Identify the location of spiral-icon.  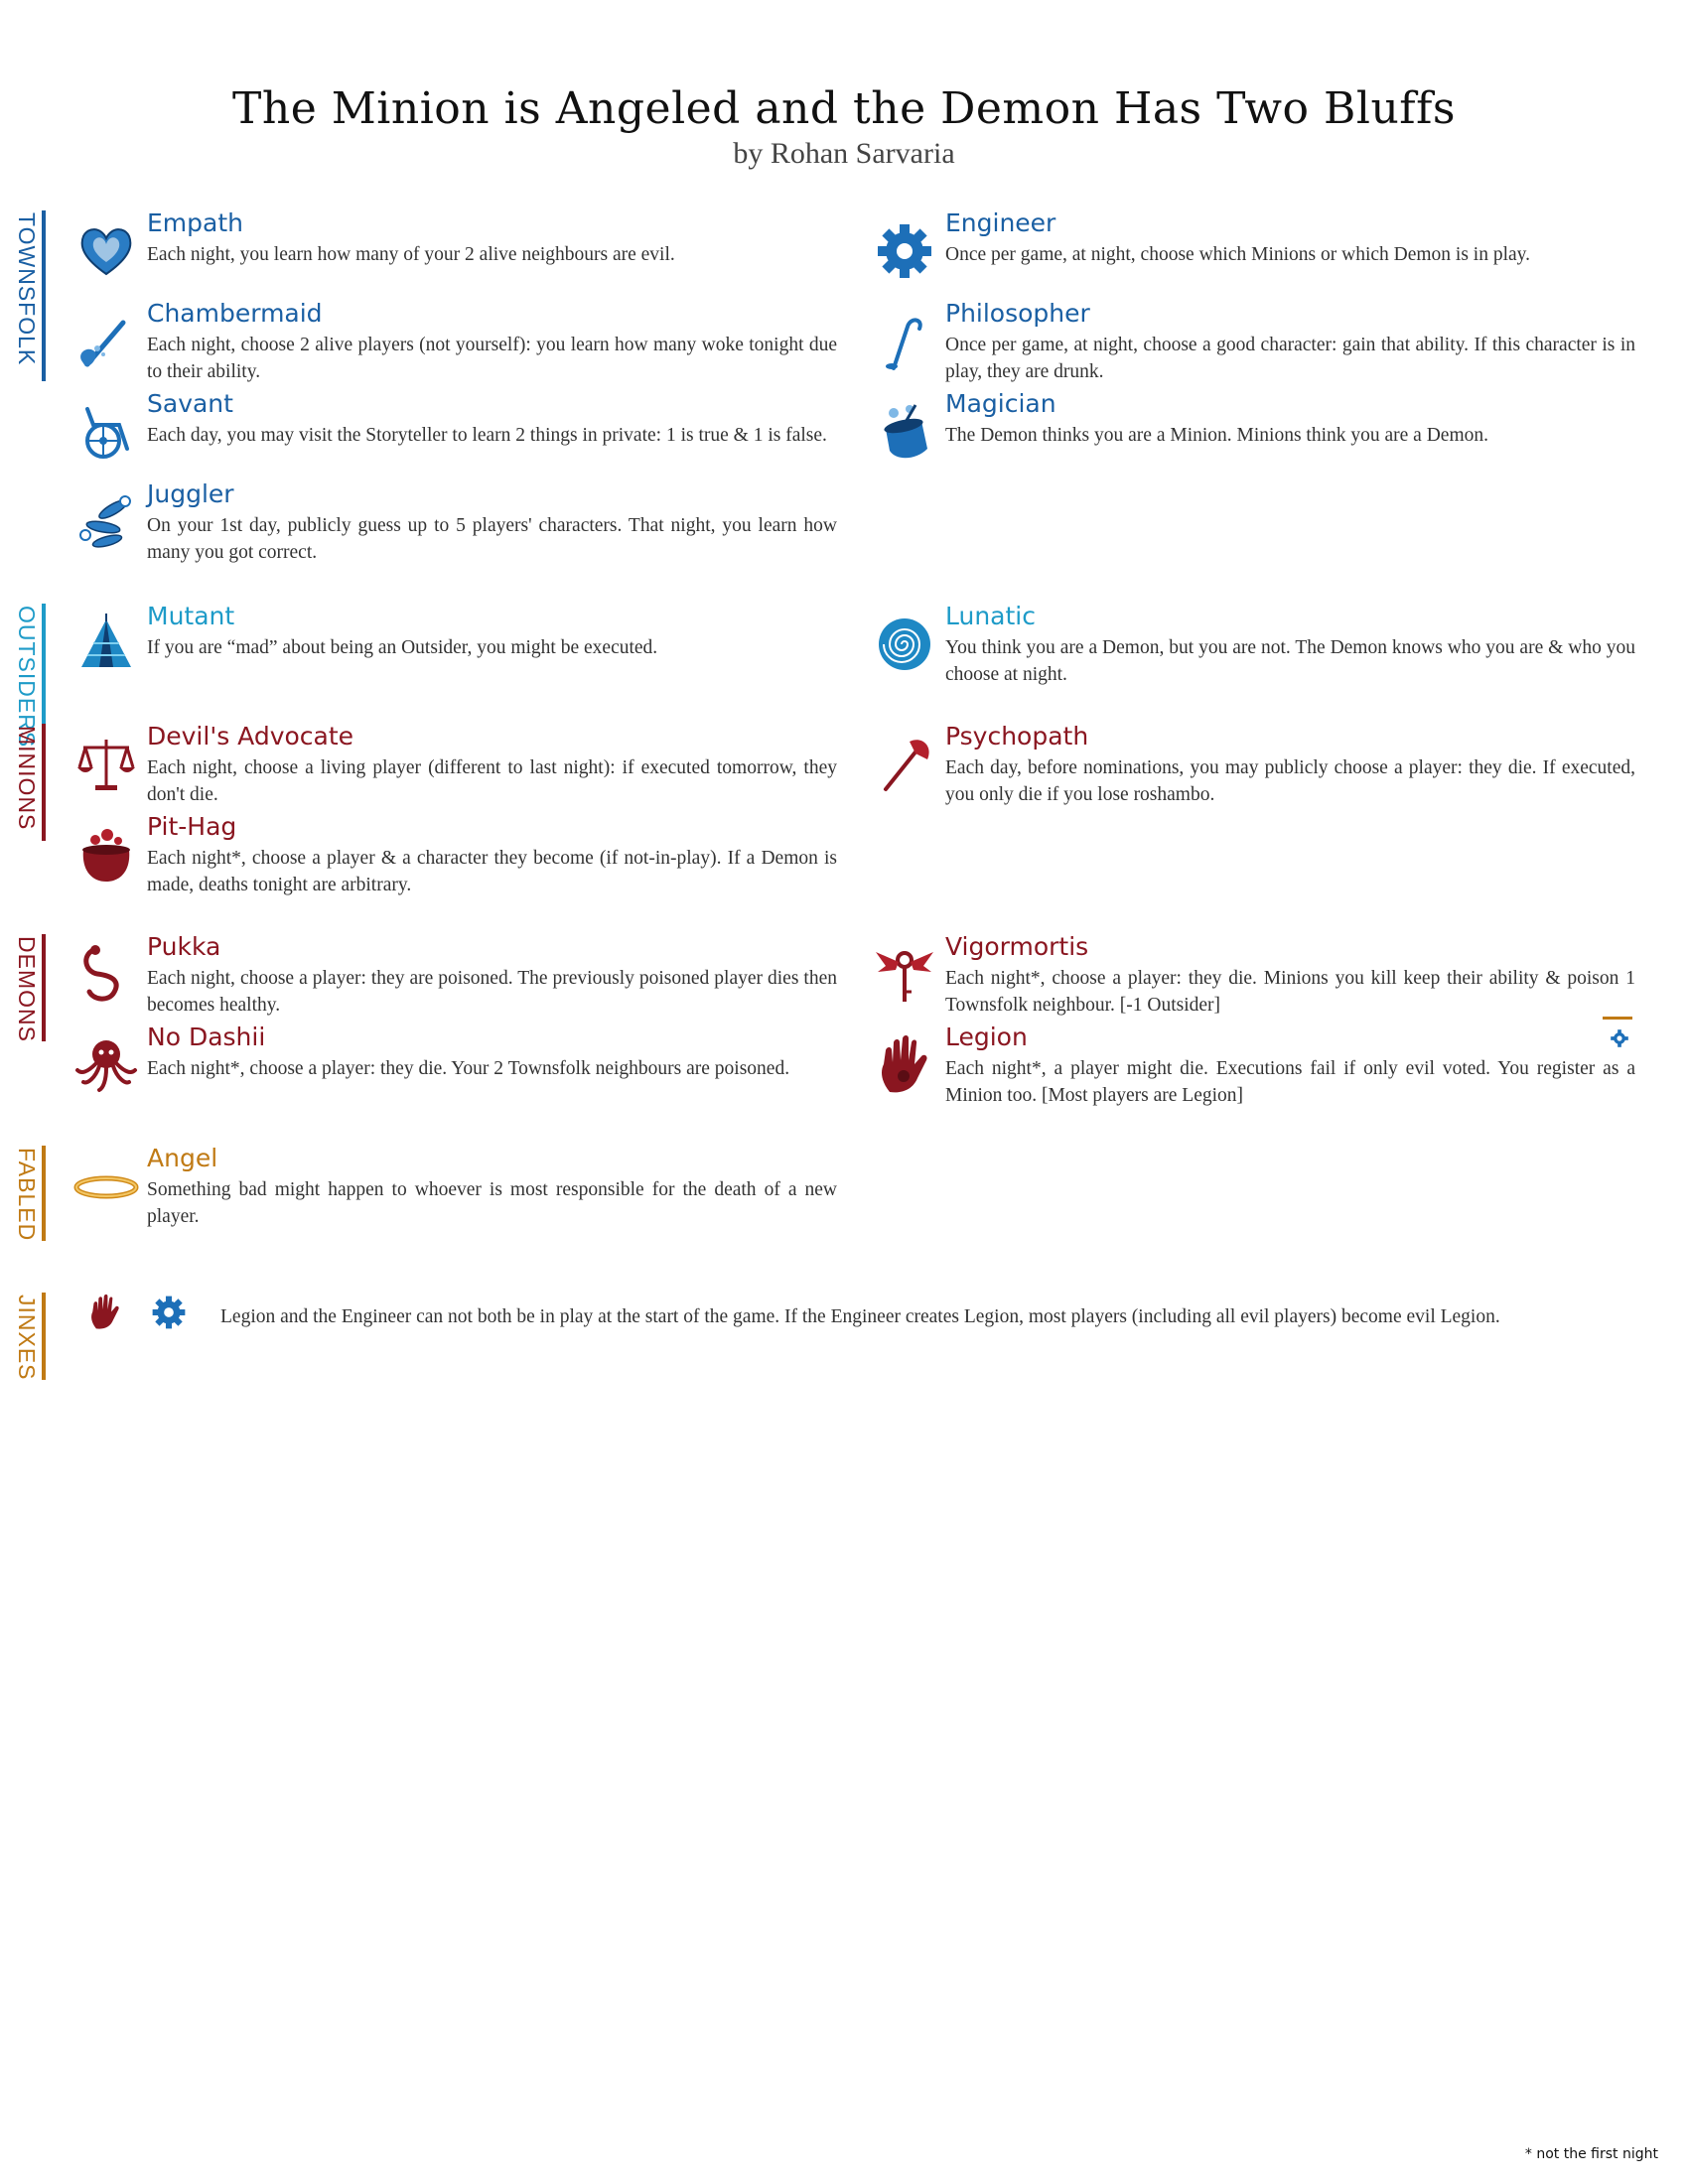
(904, 644).